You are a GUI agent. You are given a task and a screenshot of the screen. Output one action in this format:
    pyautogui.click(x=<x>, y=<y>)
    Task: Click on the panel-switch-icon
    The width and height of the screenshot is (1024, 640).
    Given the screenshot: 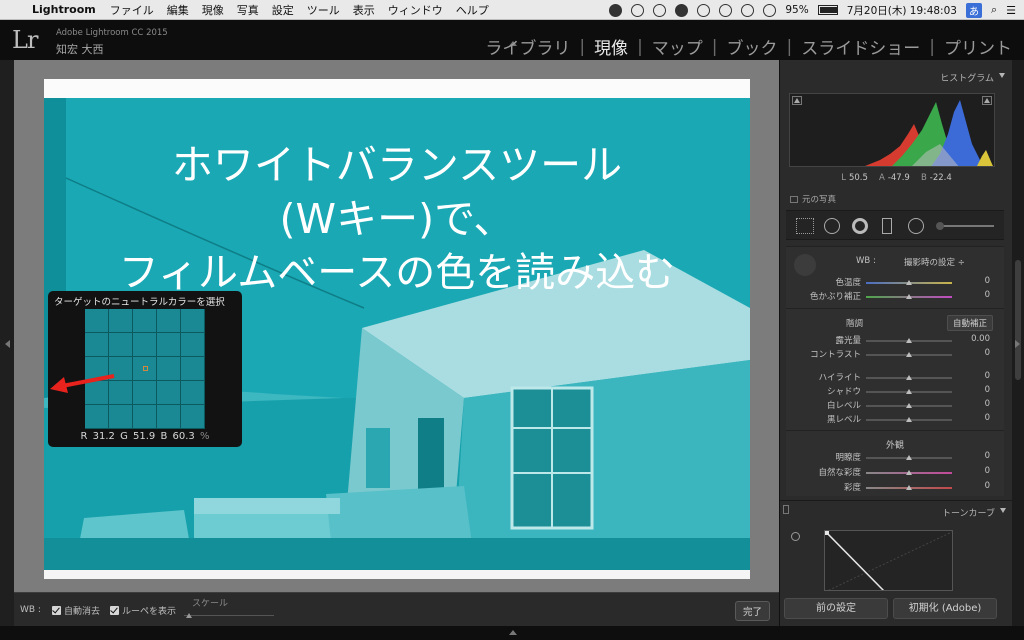 What is the action you would take?
    pyautogui.click(x=786, y=509)
    